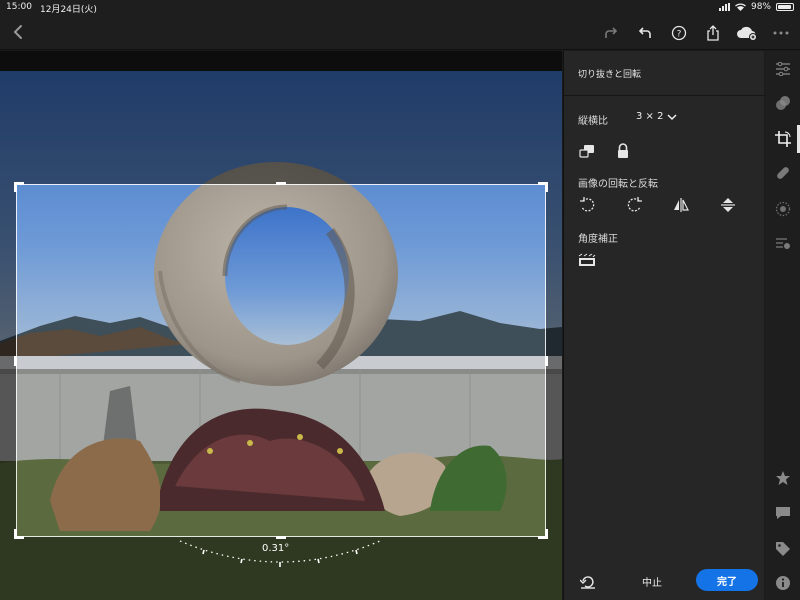 This screenshot has width=800, height=600. What do you see at coordinates (760, 7) in the screenshot?
I see `battery-percent: 98%` at bounding box center [760, 7].